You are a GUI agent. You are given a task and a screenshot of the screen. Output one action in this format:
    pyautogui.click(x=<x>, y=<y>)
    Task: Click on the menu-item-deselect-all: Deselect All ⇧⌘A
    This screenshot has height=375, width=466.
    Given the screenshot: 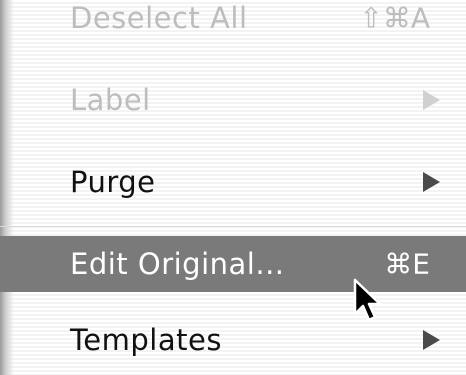 What is the action you would take?
    pyautogui.click(x=233, y=23)
    